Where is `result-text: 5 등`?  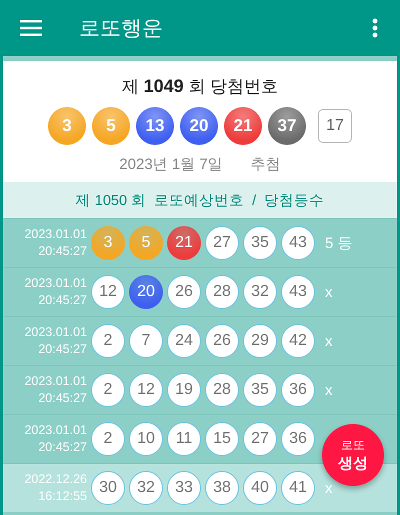
result-text: 5 등 is located at coordinates (339, 243).